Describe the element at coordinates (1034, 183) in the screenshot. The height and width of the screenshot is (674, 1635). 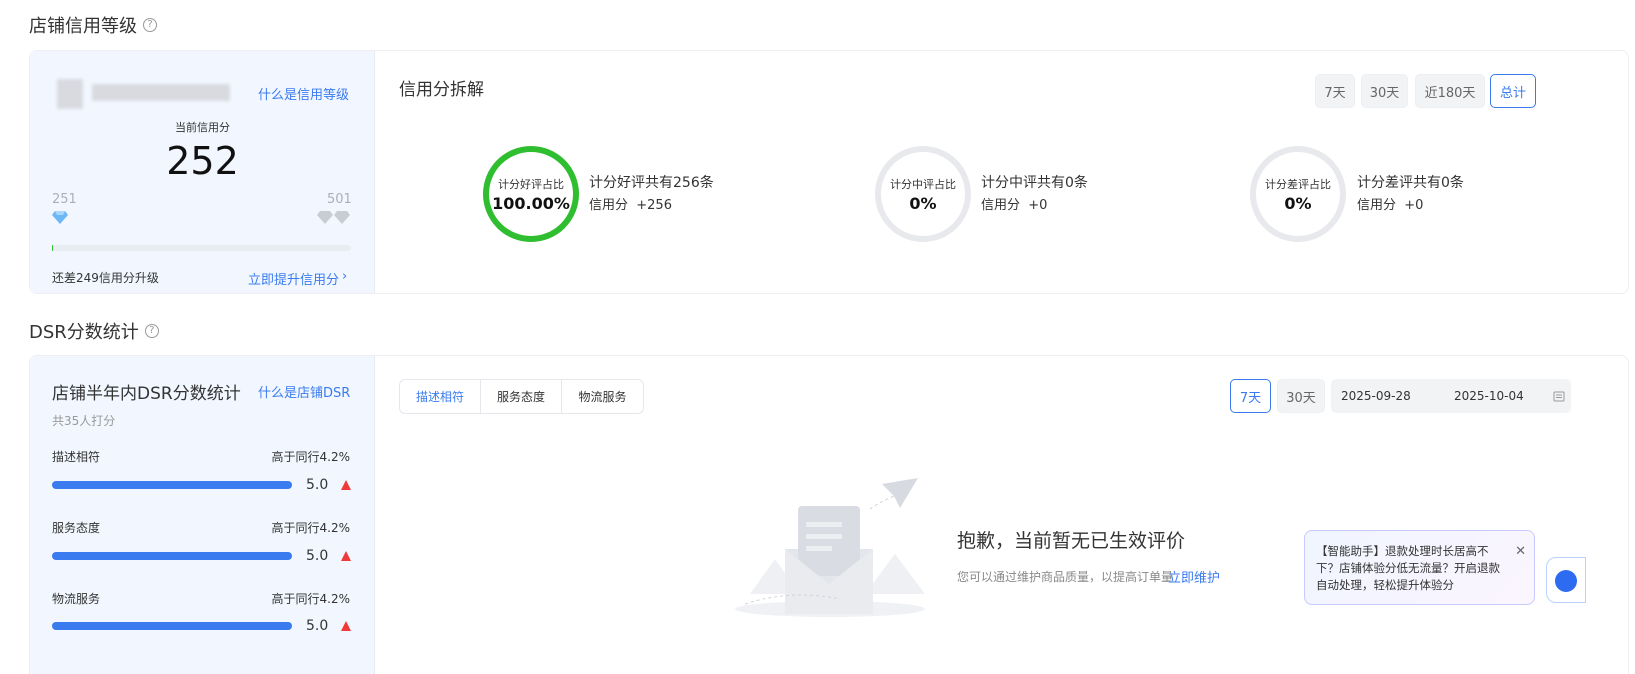
I see `neutral-review-count: 计分中评共有0条` at that location.